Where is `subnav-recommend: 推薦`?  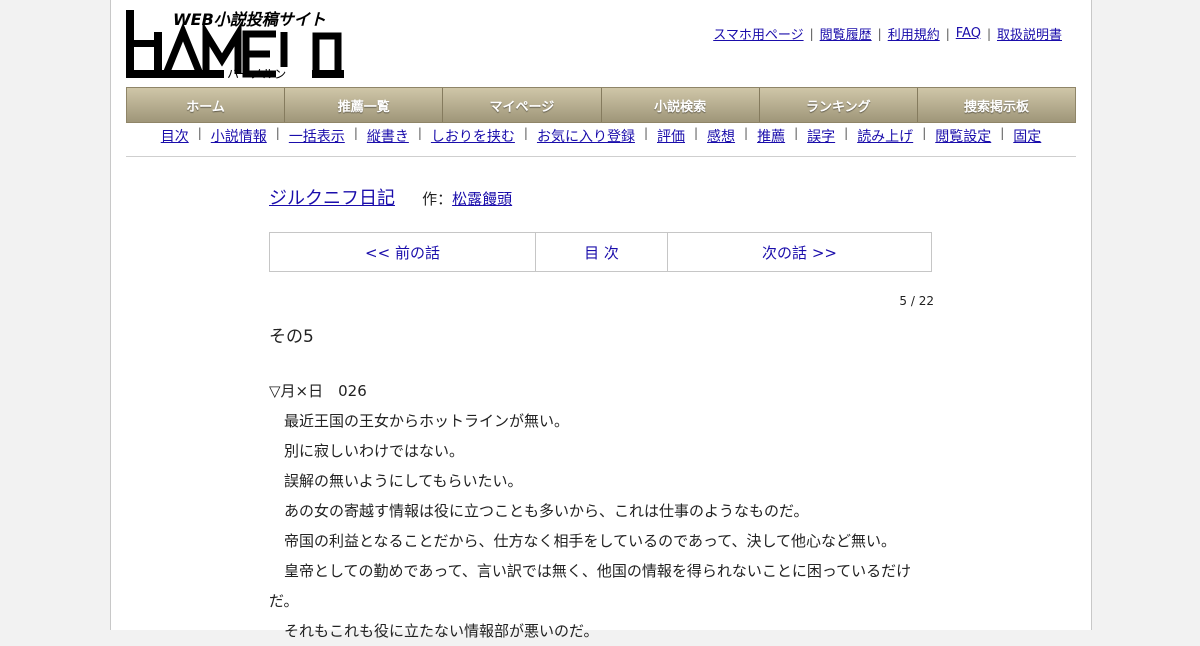 subnav-recommend: 推薦 is located at coordinates (771, 136).